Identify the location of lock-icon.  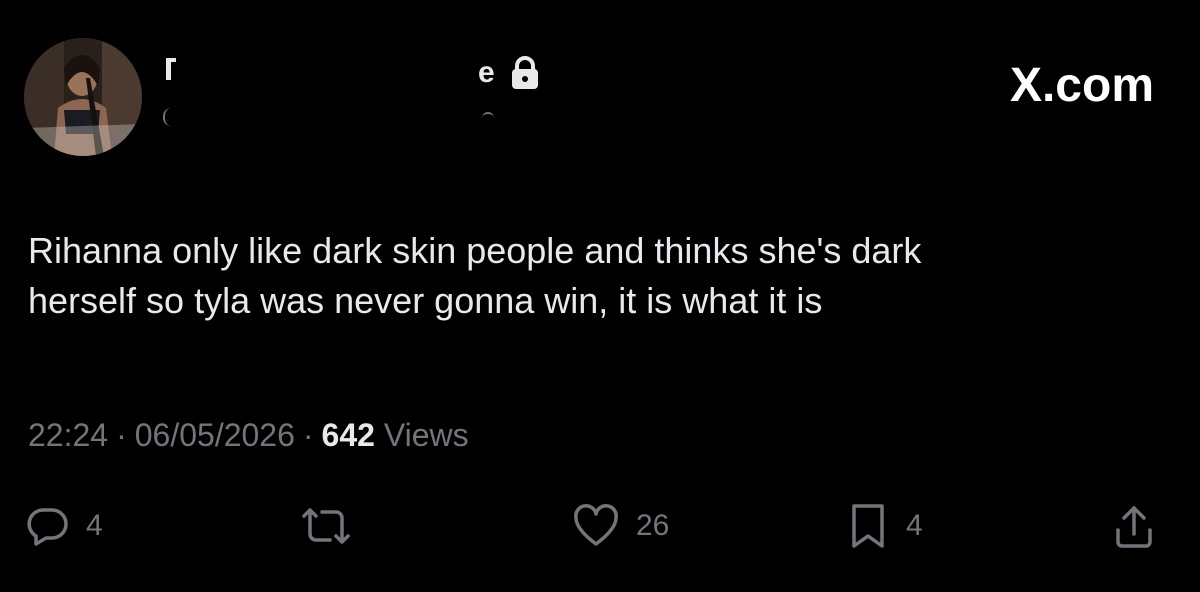
(525, 73).